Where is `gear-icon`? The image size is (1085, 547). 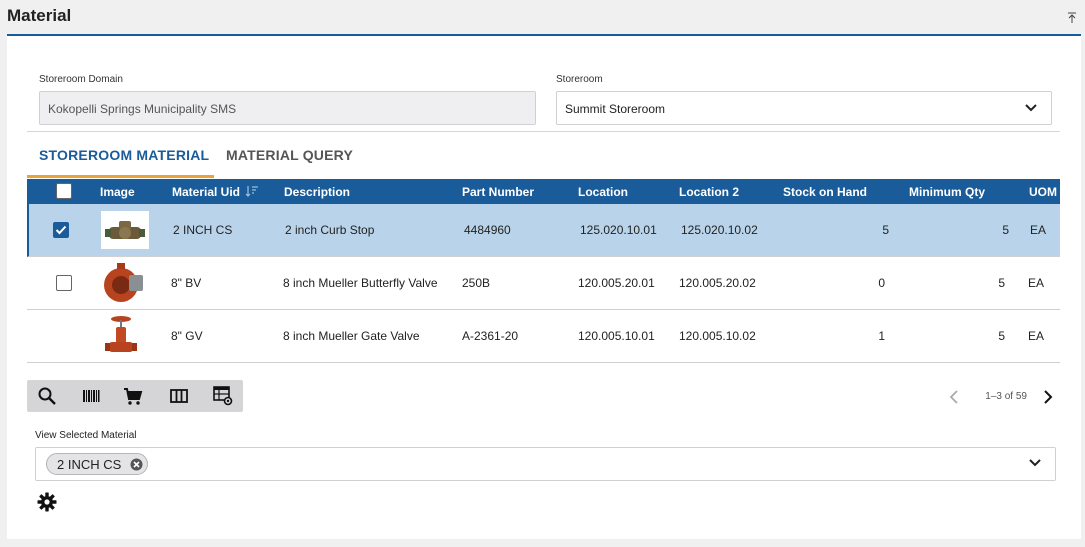
gear-icon is located at coordinates (47, 502).